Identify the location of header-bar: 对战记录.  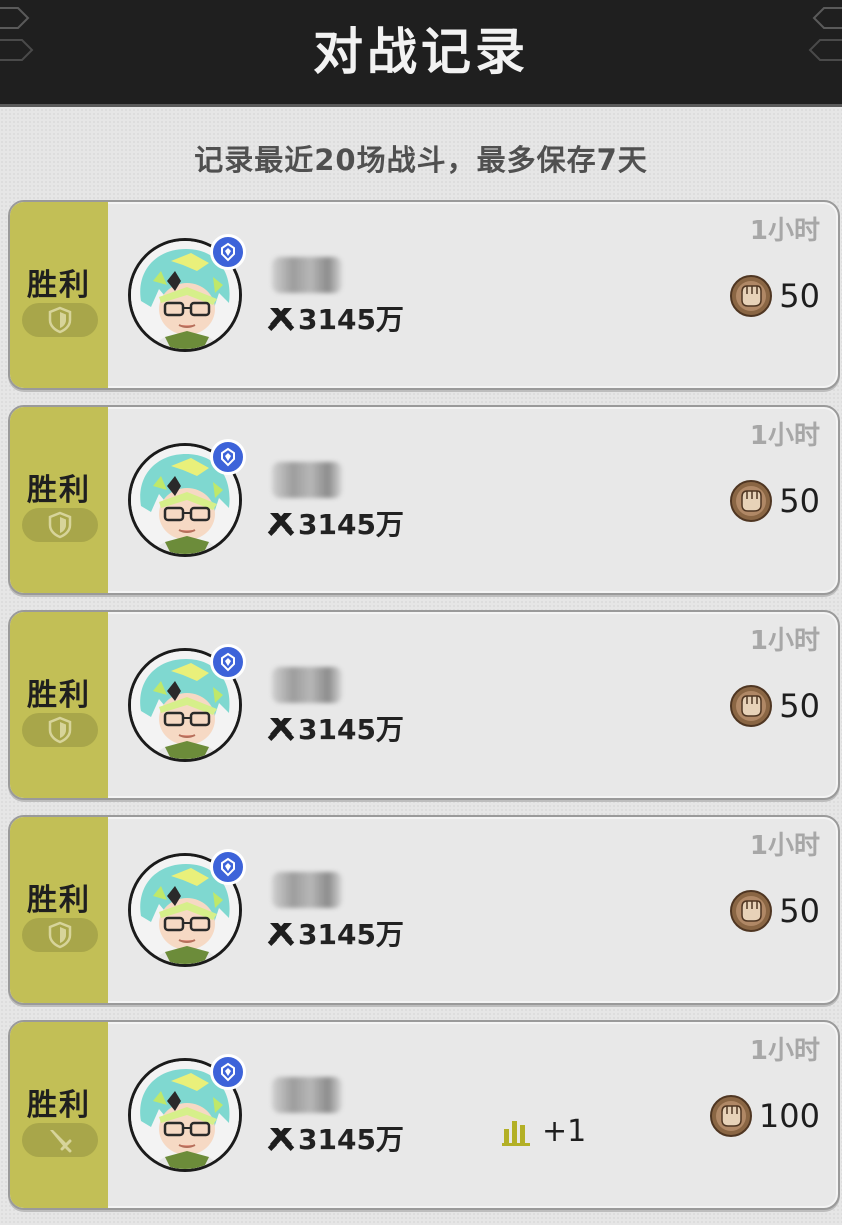
(421, 52).